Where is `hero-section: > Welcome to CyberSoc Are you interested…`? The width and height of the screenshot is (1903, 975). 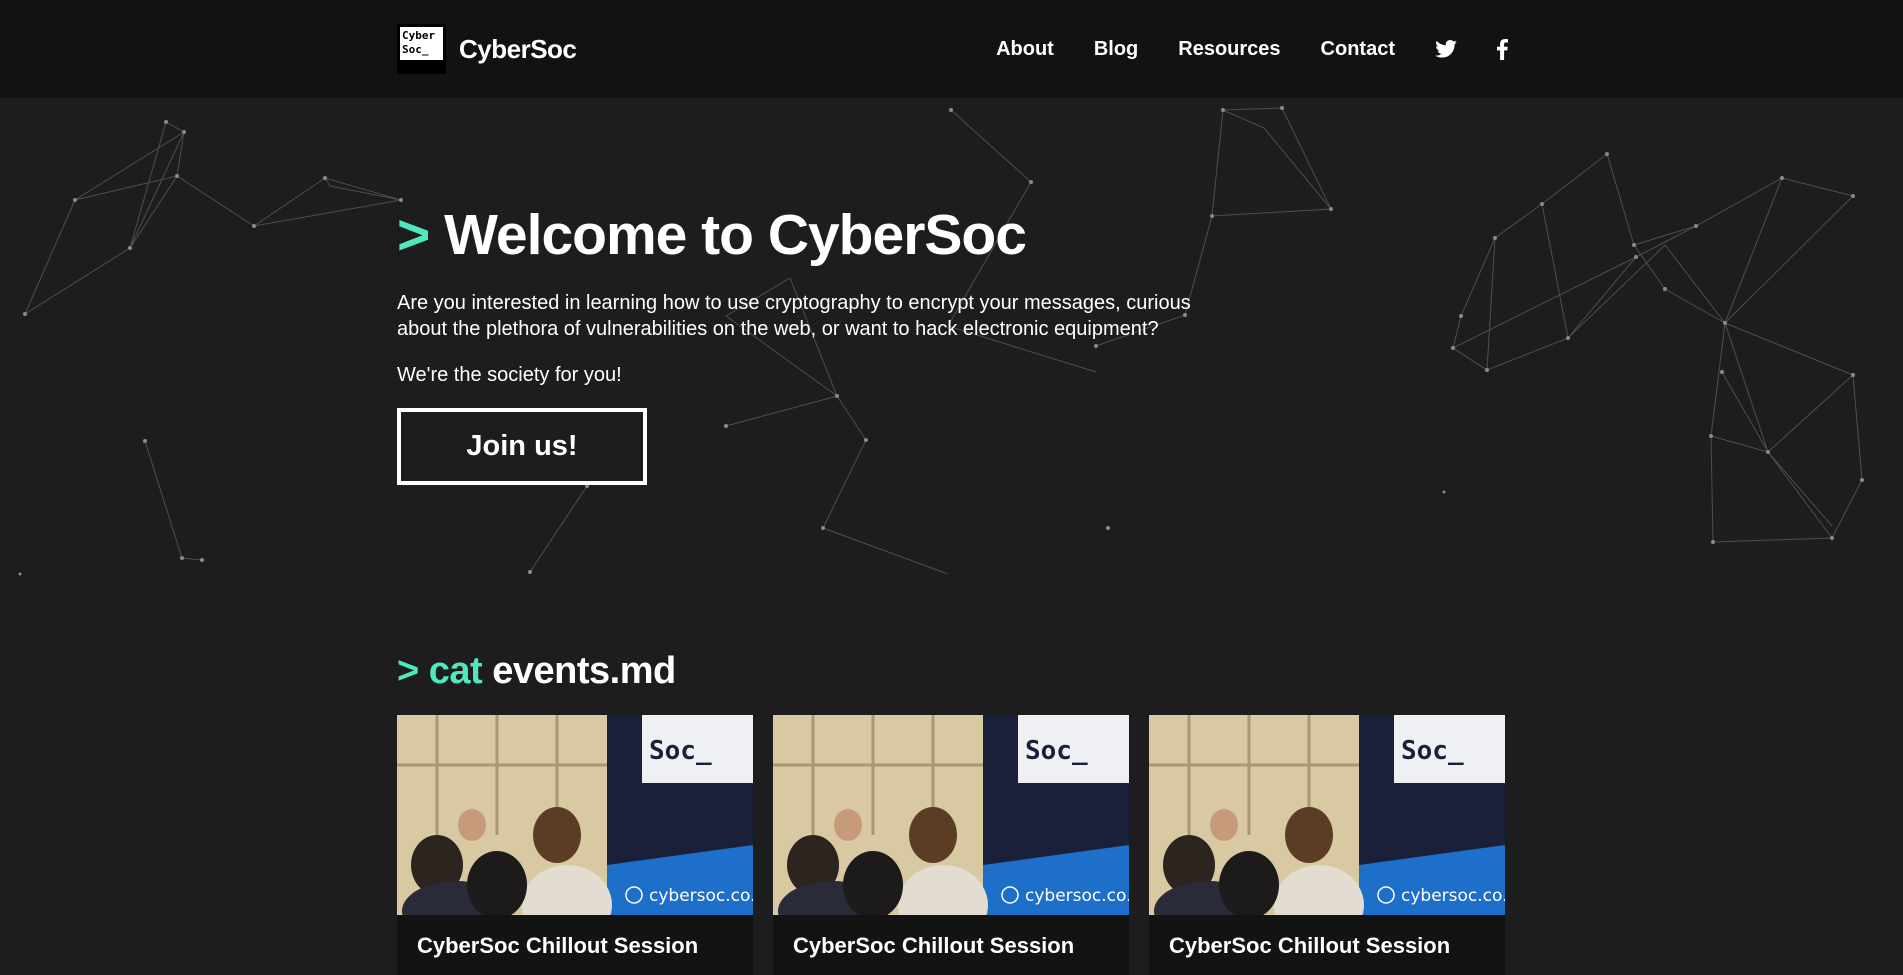 hero-section: > Welcome to CyberSoc Are you interested… is located at coordinates (827, 342).